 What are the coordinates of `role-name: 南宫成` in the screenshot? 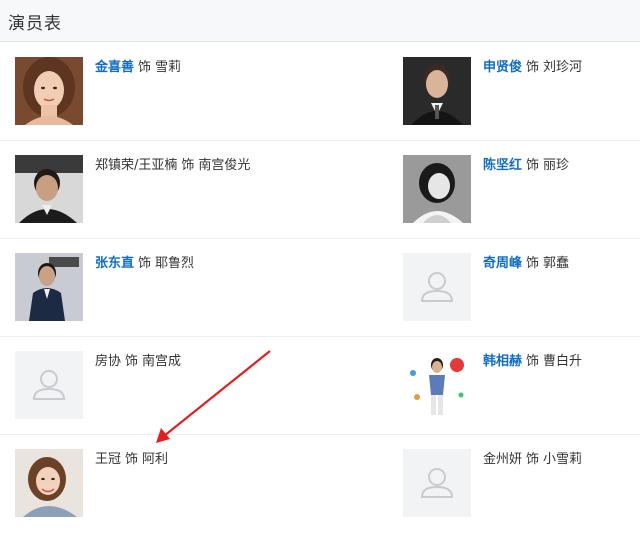 It's located at (162, 361).